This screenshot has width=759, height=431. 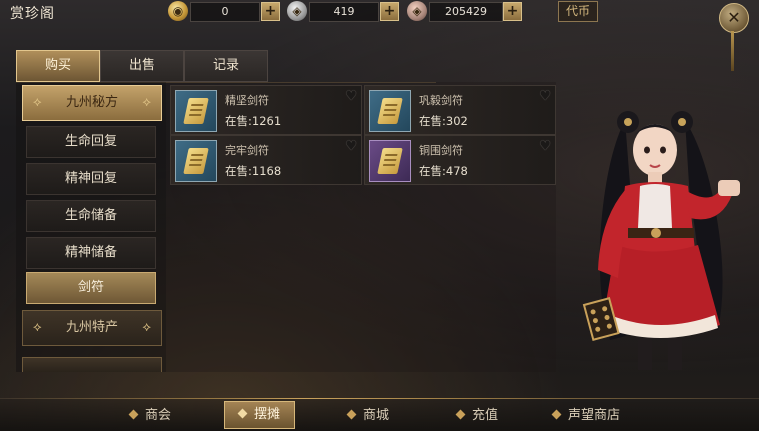 I want to click on subcategory-hp-recovery: 生命回复, so click(x=91, y=142).